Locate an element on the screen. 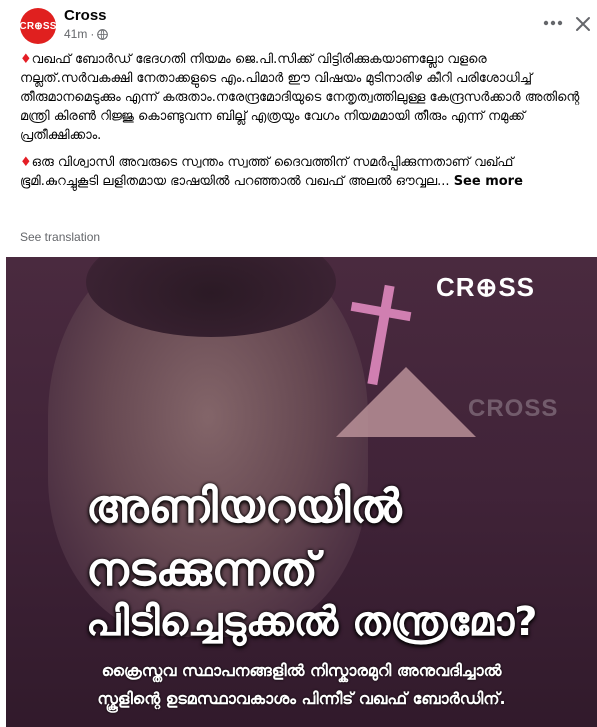 This screenshot has width=597, height=727. cross-watermark: CROSS is located at coordinates (513, 408).